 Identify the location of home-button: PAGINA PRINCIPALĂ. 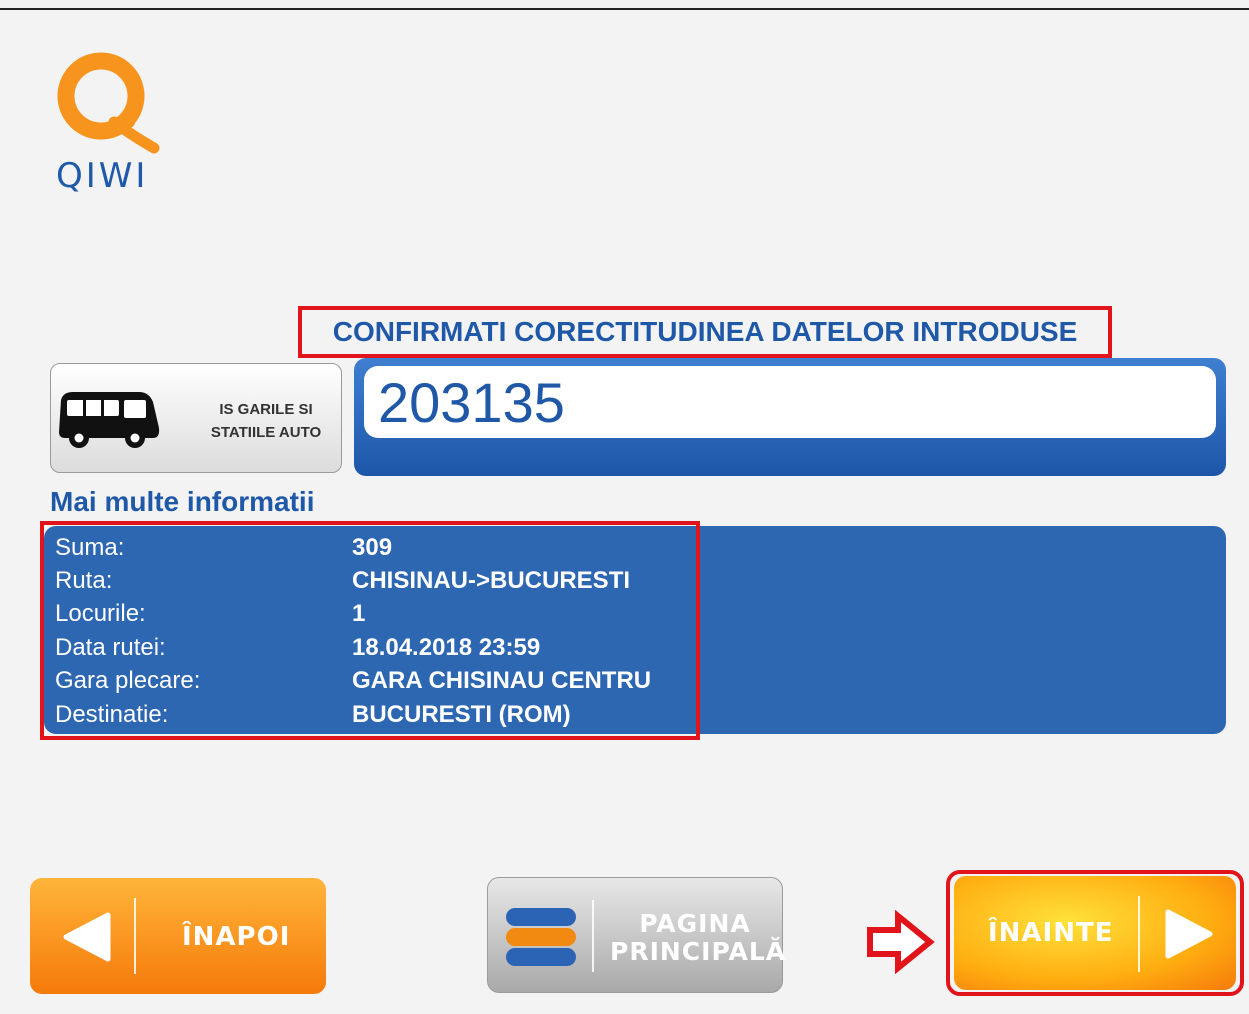
(637, 935).